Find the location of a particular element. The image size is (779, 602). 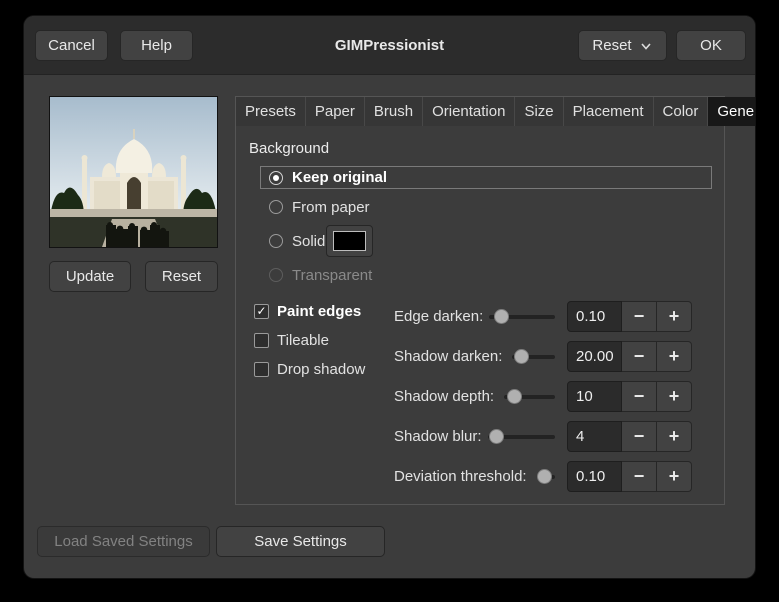

deviation-threshold-spinbox: 0.10 − + is located at coordinates (629, 476).